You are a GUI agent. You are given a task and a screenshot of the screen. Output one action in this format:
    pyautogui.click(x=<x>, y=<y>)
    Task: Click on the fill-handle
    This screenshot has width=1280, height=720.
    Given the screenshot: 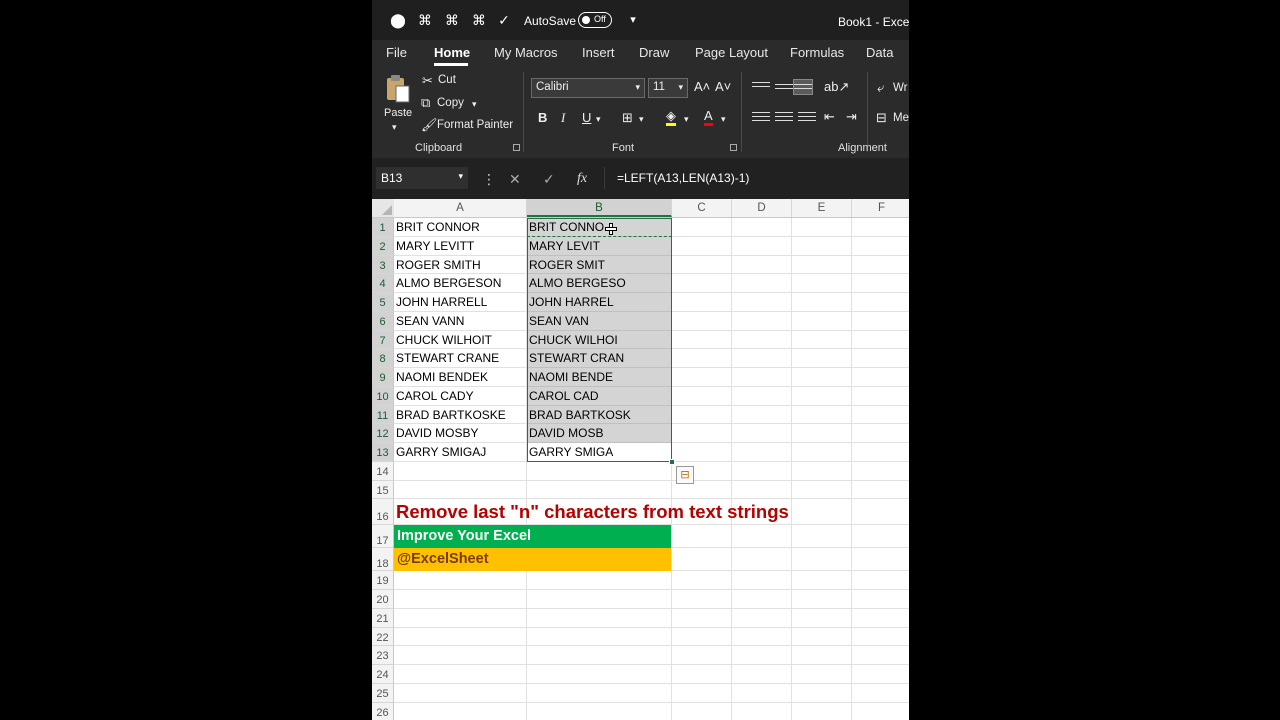 What is the action you would take?
    pyautogui.click(x=672, y=462)
    